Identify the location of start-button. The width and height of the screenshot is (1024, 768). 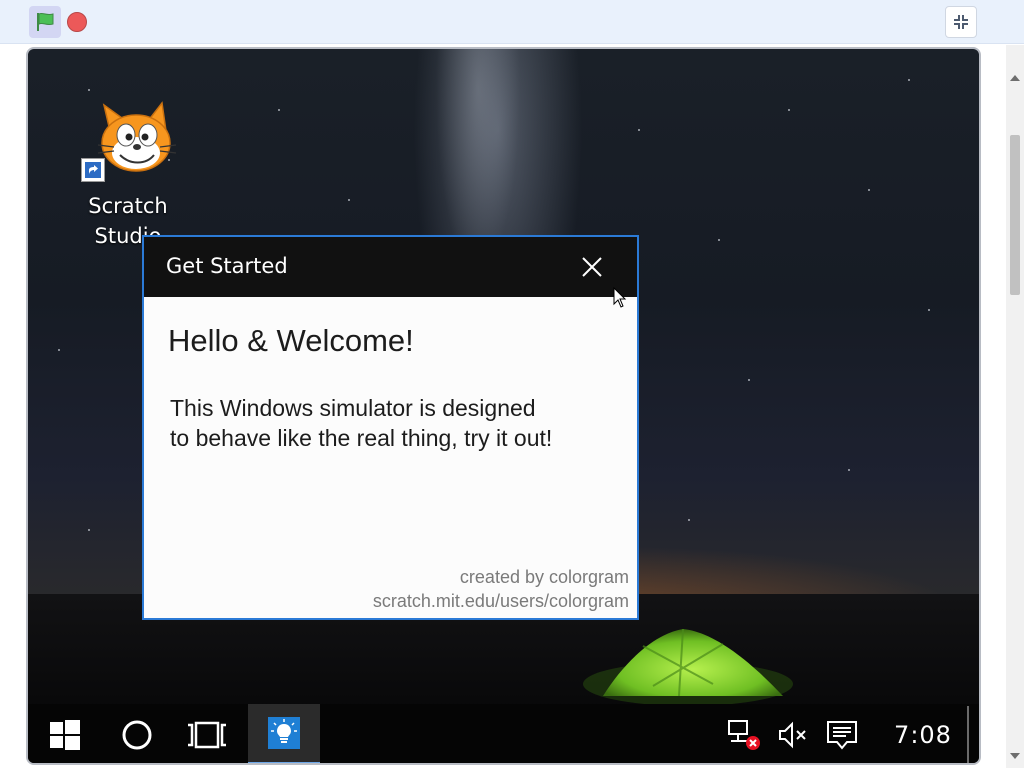
(65, 733).